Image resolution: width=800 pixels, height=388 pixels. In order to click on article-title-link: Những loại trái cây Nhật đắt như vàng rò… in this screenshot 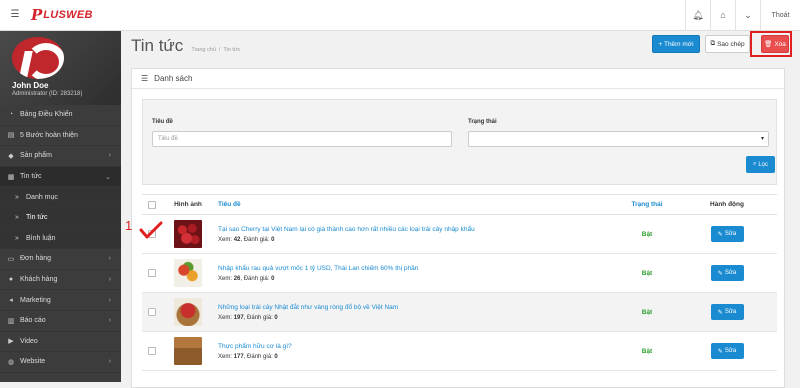, I will do `click(417, 307)`.